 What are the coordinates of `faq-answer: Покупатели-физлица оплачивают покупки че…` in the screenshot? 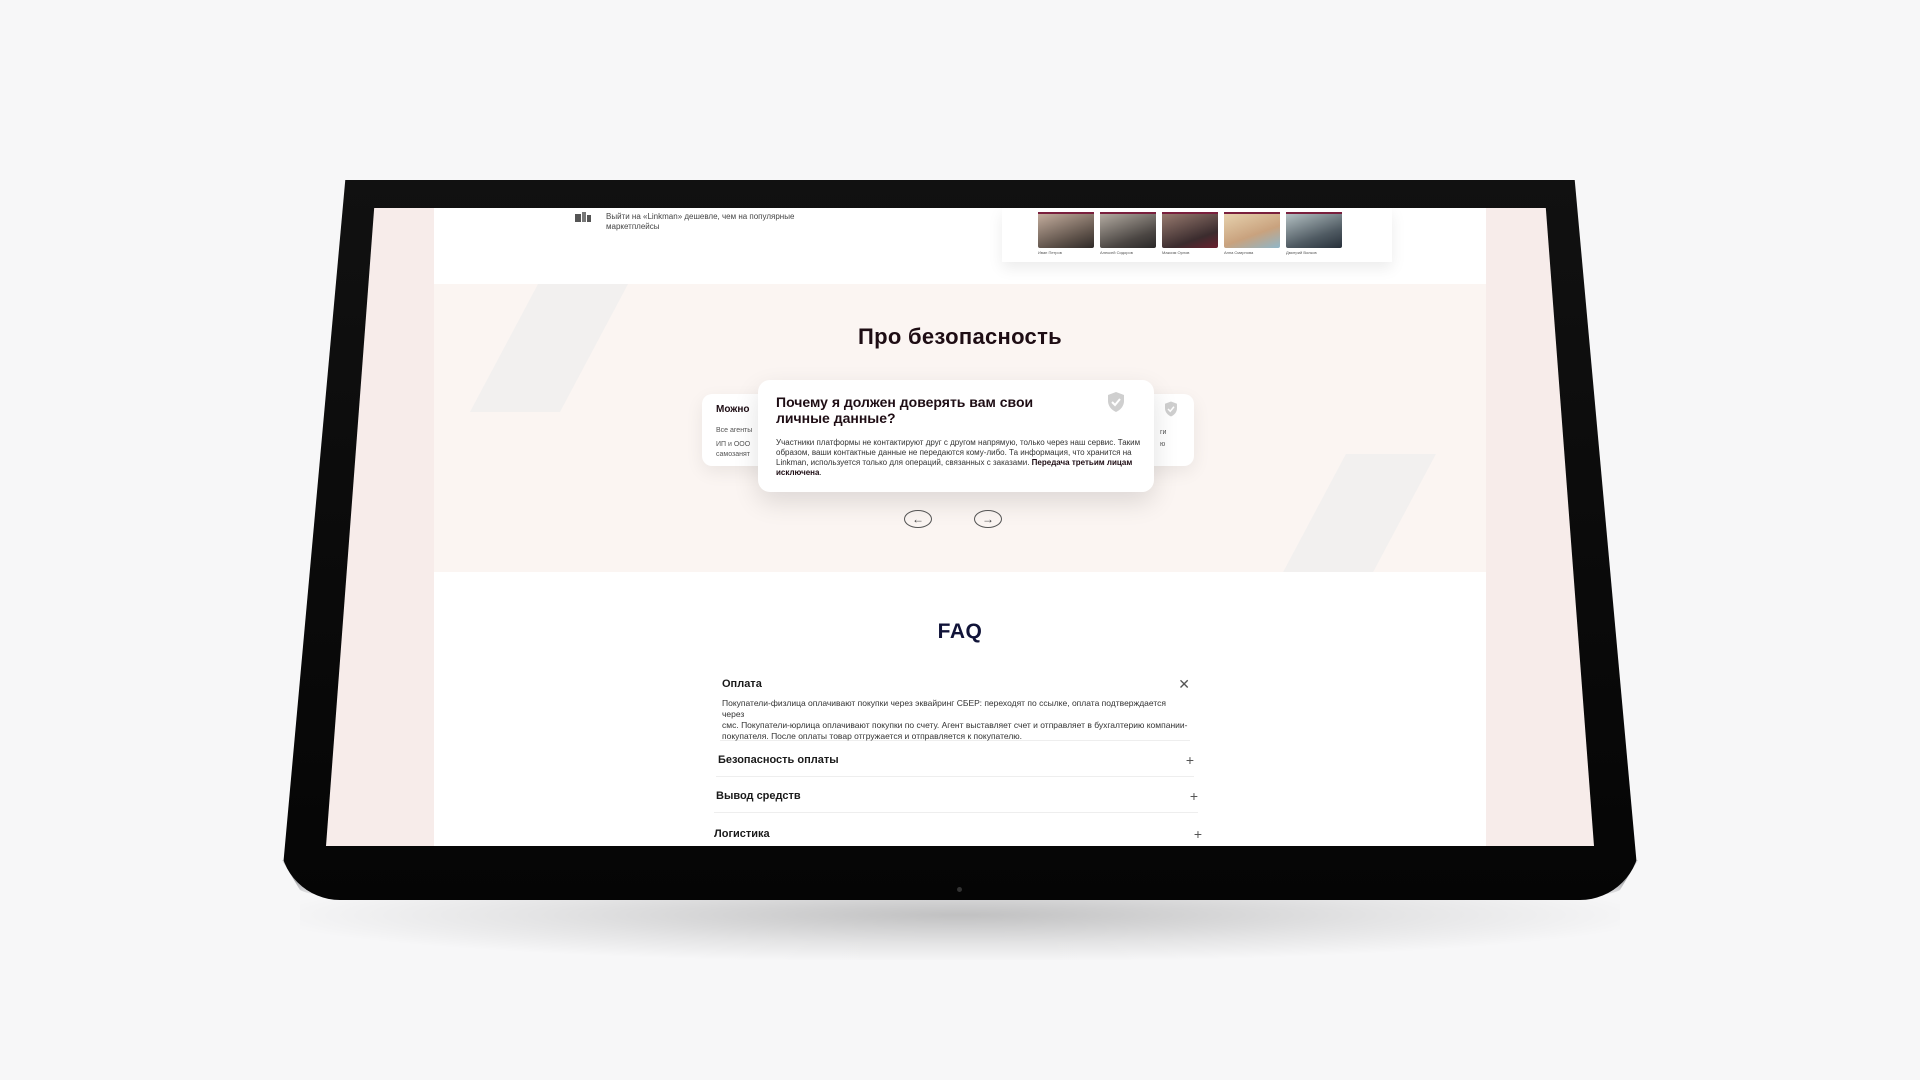 It's located at (956, 720).